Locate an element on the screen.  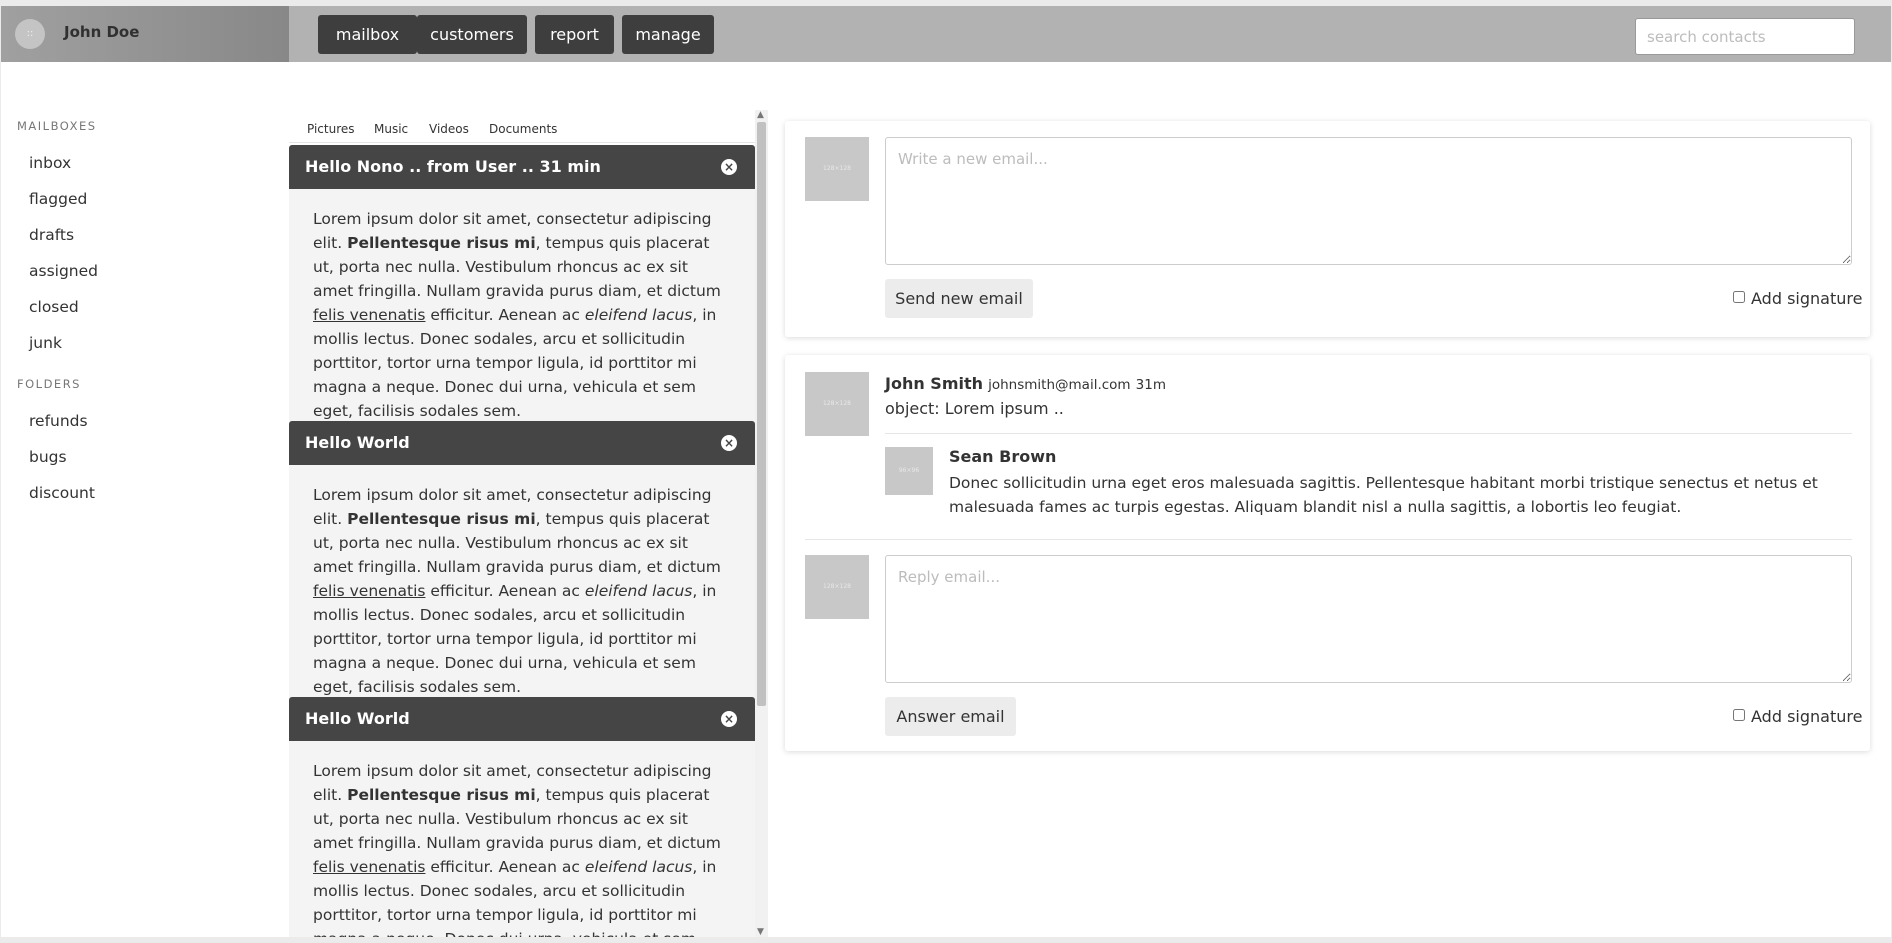
message-time: 31m is located at coordinates (1151, 385).